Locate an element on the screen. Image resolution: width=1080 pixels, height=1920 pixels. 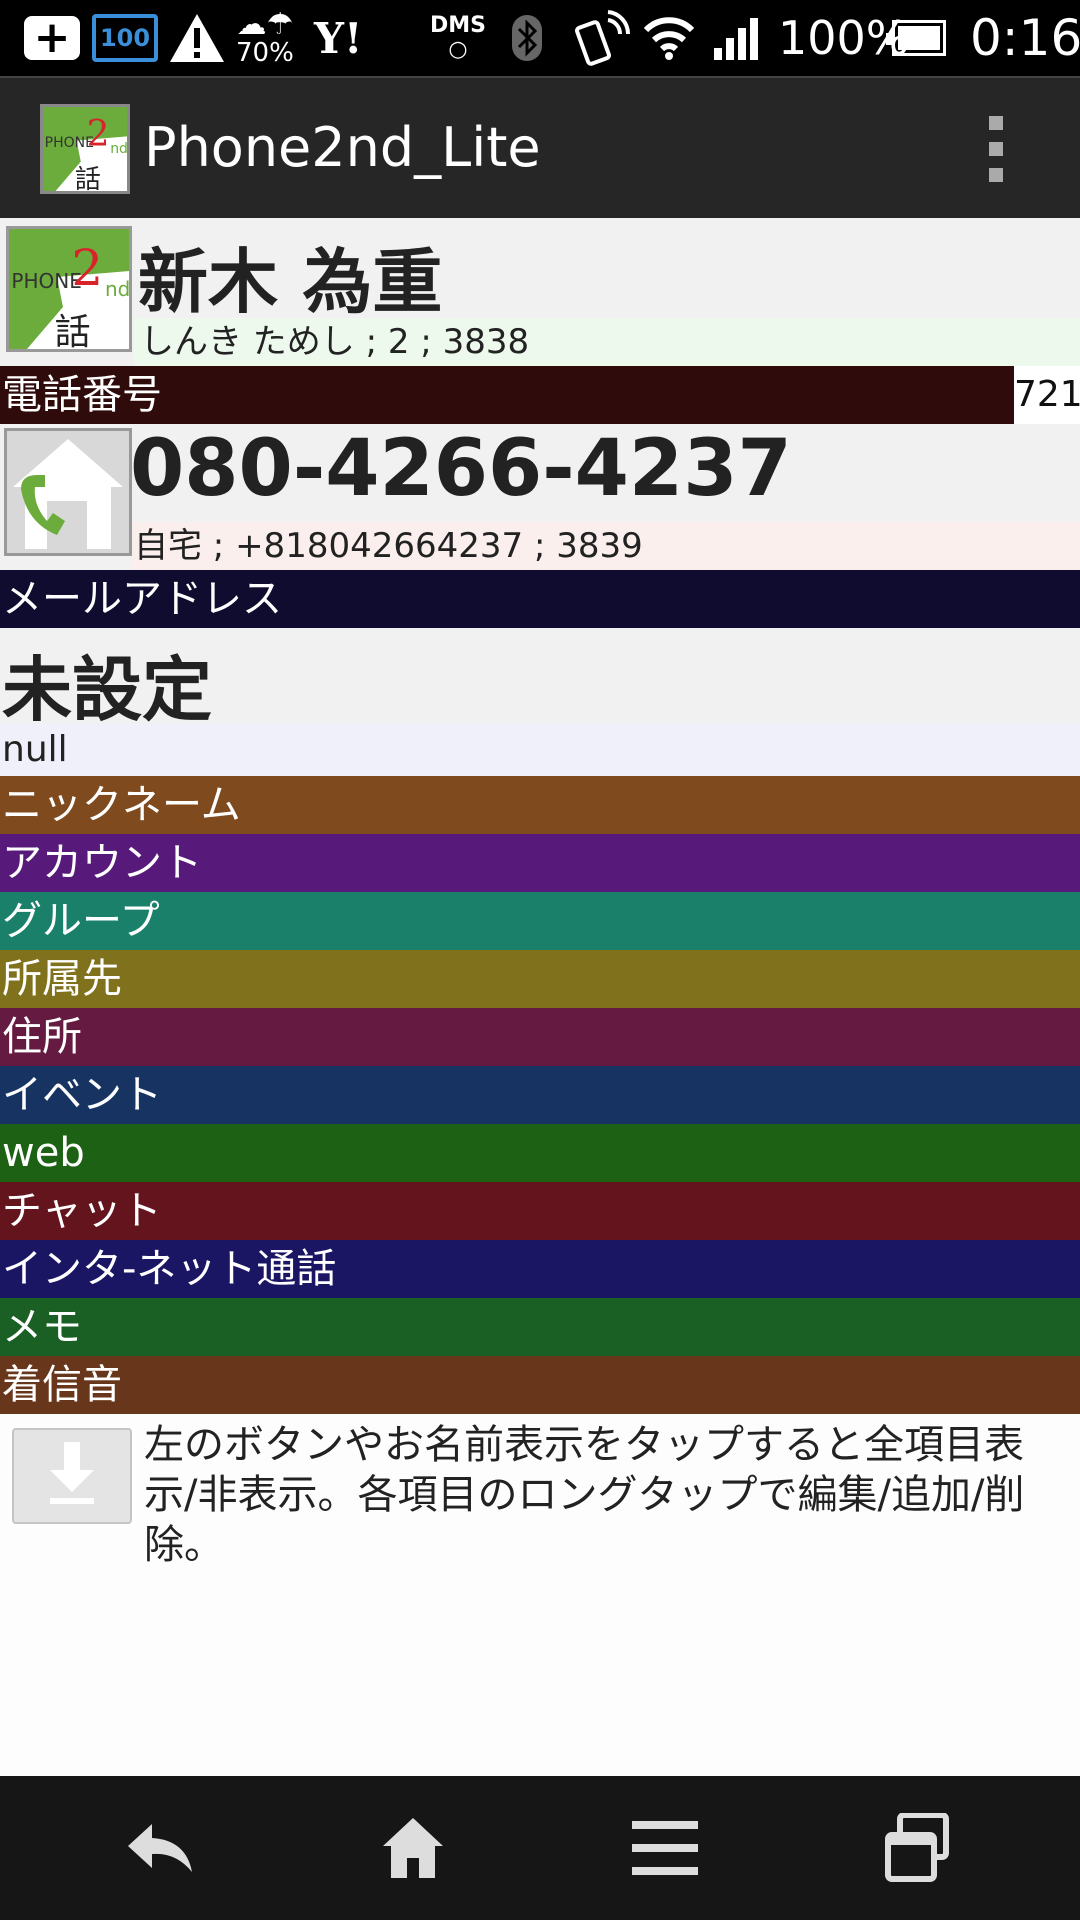
clock: 0:16 is located at coordinates (1025, 38).